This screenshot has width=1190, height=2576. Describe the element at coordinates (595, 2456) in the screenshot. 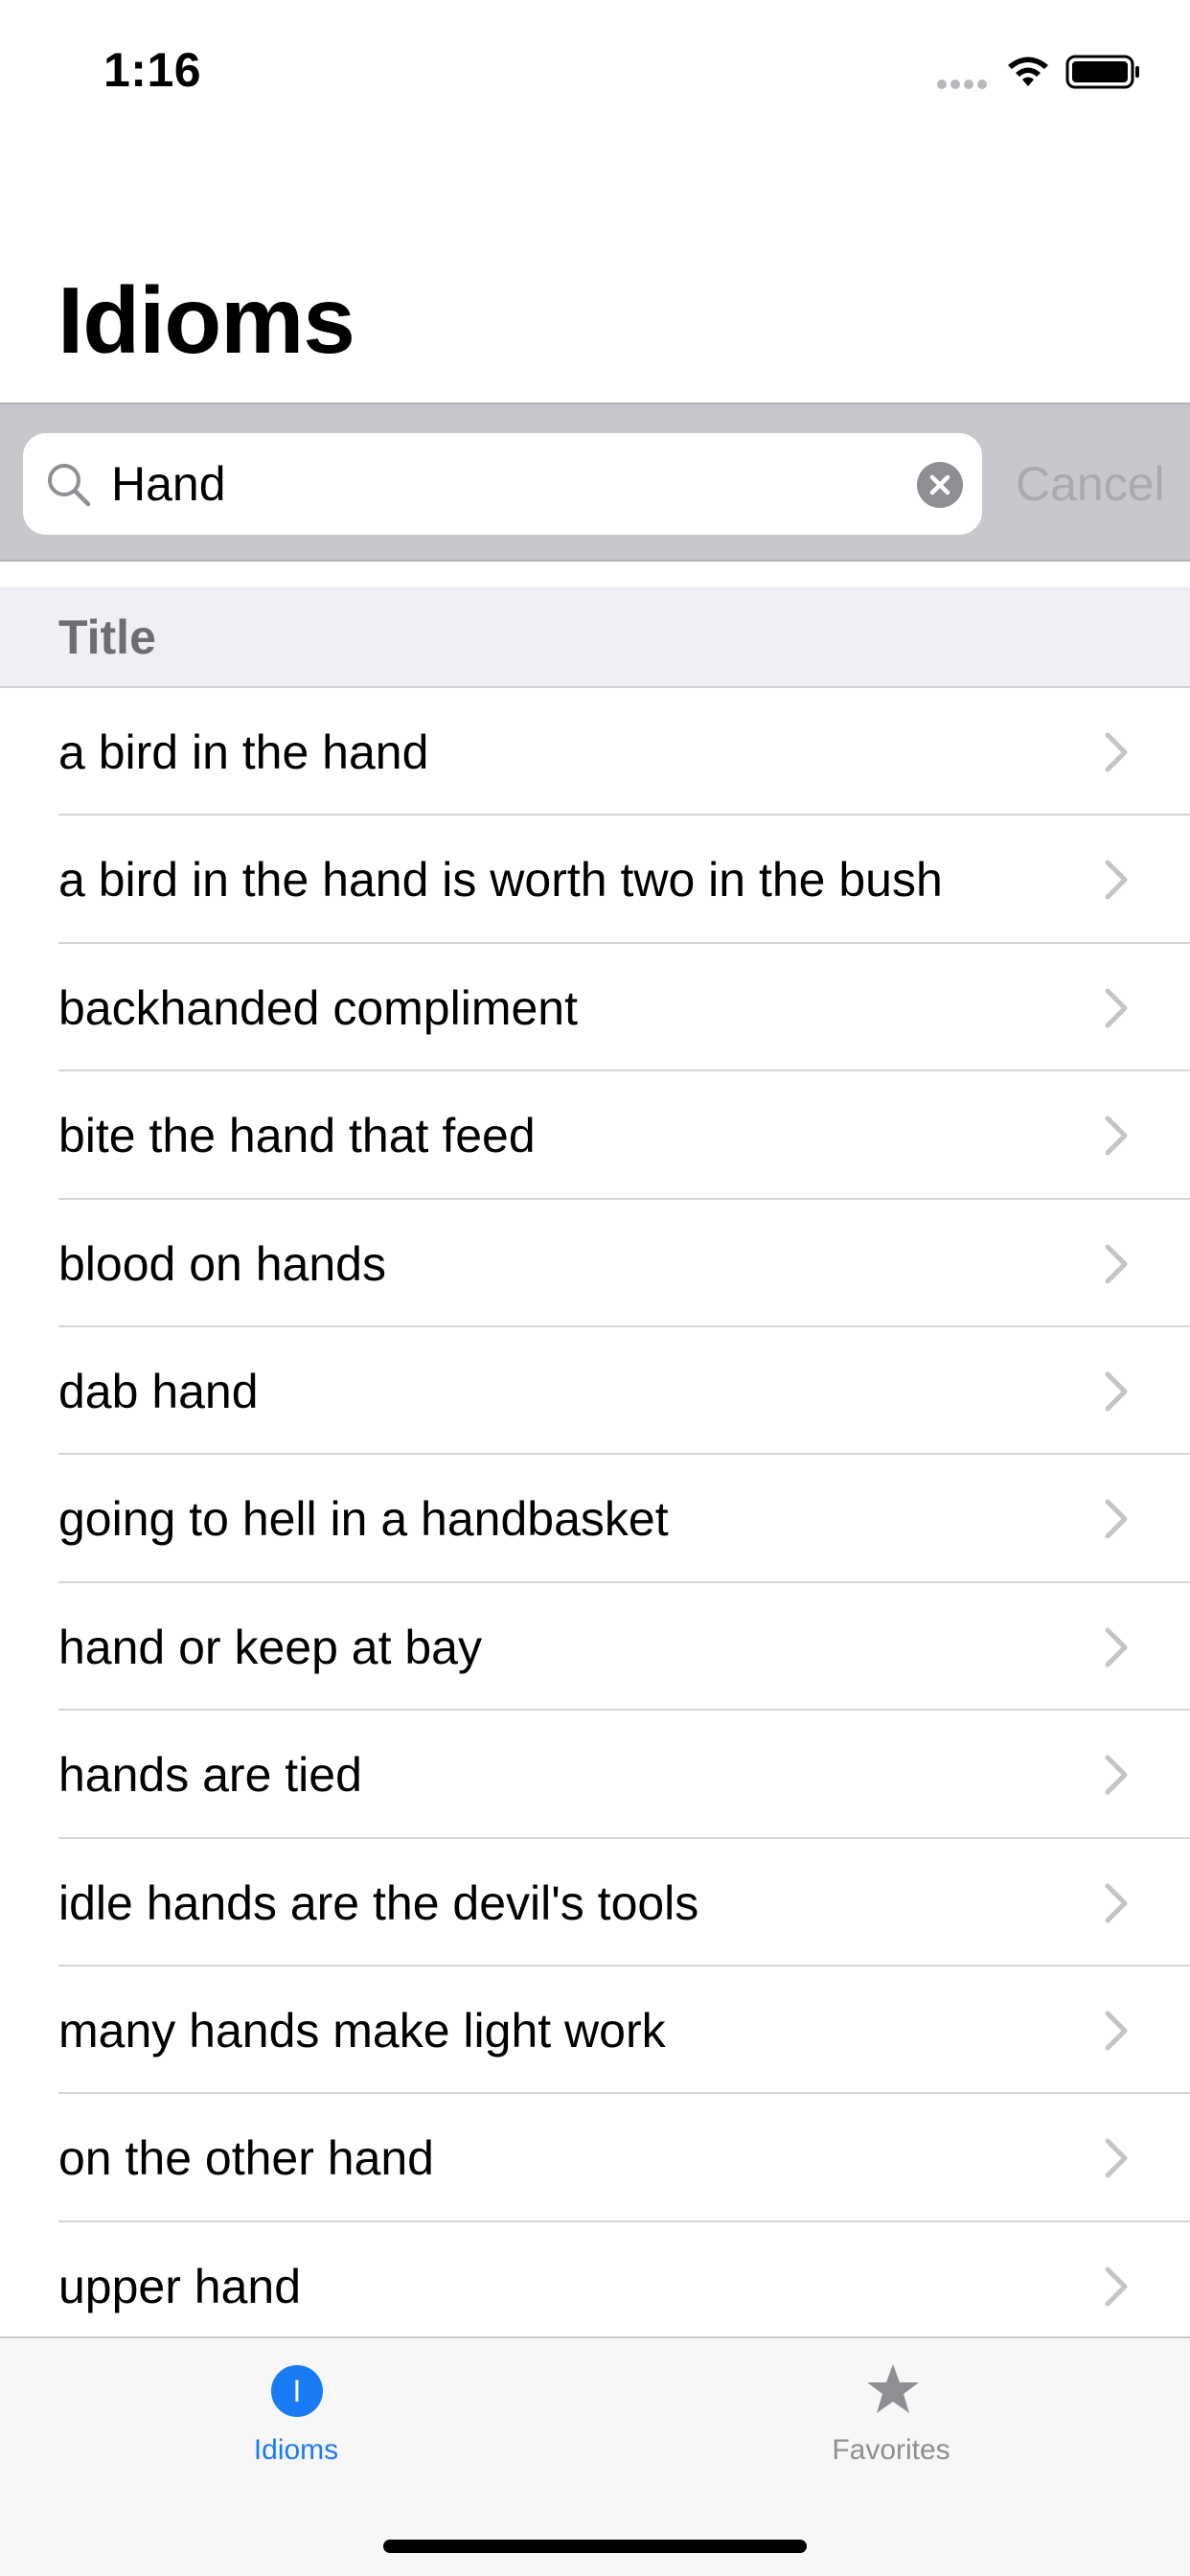

I see `tab-bar: I Idioms Favorites` at that location.